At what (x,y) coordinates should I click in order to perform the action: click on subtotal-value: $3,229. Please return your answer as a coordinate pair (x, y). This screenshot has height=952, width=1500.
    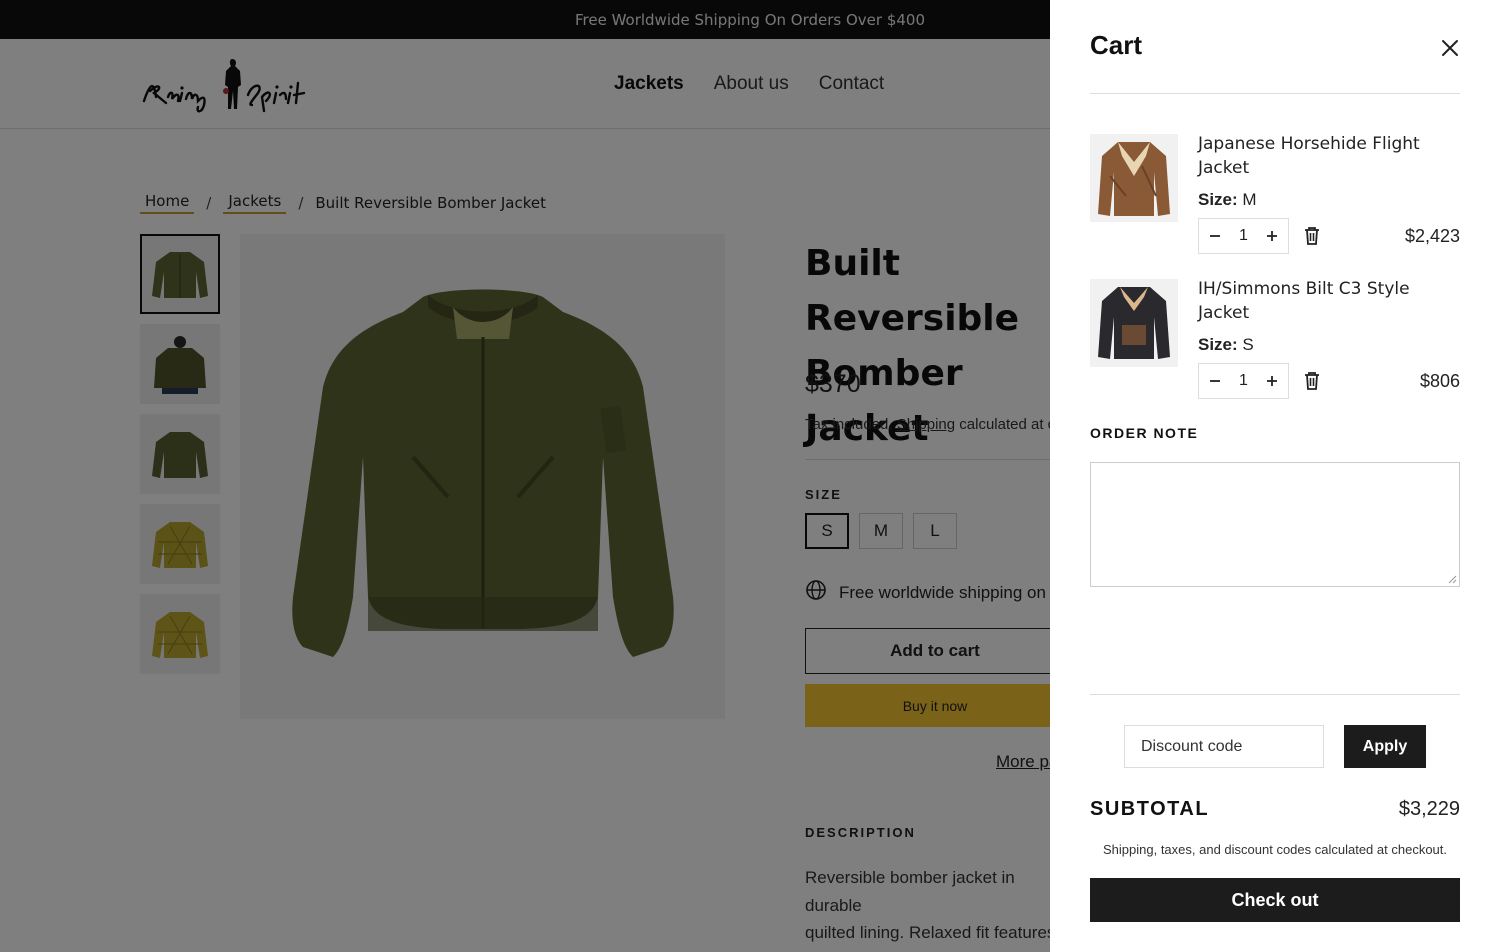
    Looking at the image, I should click on (1429, 809).